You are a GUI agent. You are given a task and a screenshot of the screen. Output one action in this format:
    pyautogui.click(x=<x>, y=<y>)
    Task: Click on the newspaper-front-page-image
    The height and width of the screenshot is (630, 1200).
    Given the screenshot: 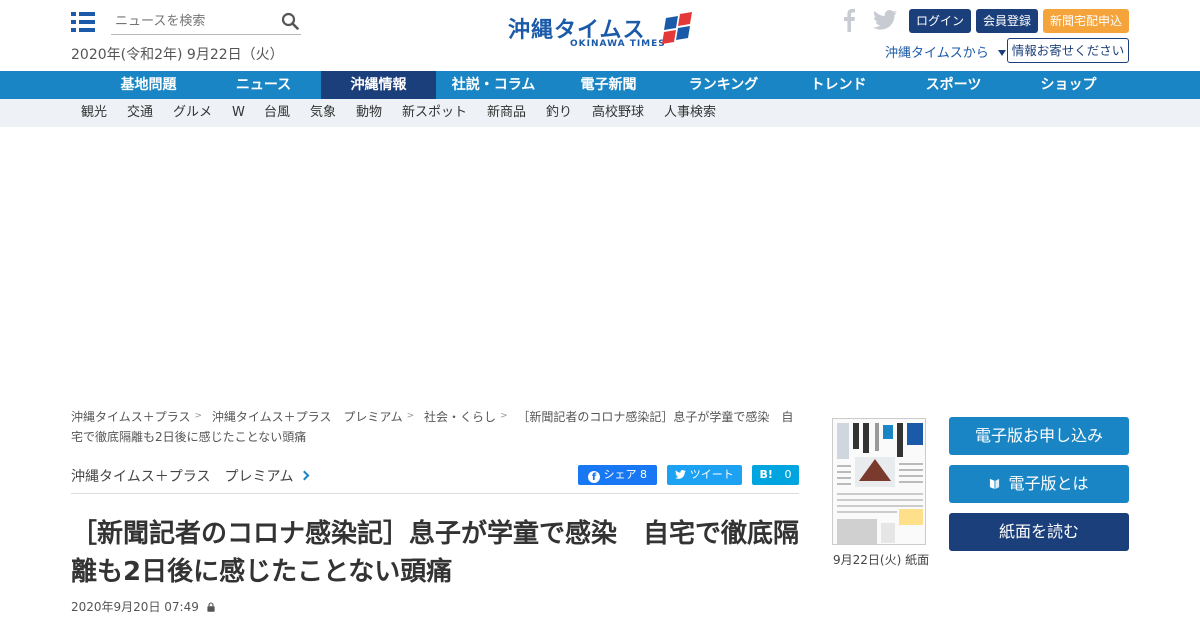 What is the action you would take?
    pyautogui.click(x=879, y=481)
    